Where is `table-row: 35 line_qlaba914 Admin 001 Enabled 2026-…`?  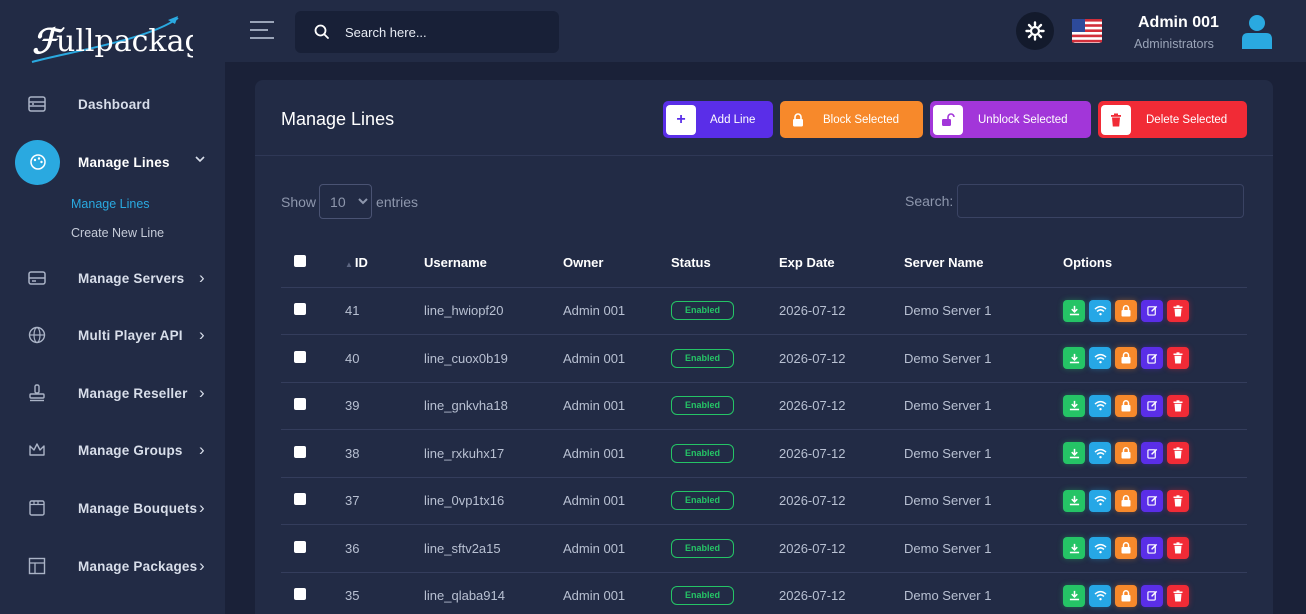 table-row: 35 line_qlaba914 Admin 001 Enabled 2026-… is located at coordinates (764, 593).